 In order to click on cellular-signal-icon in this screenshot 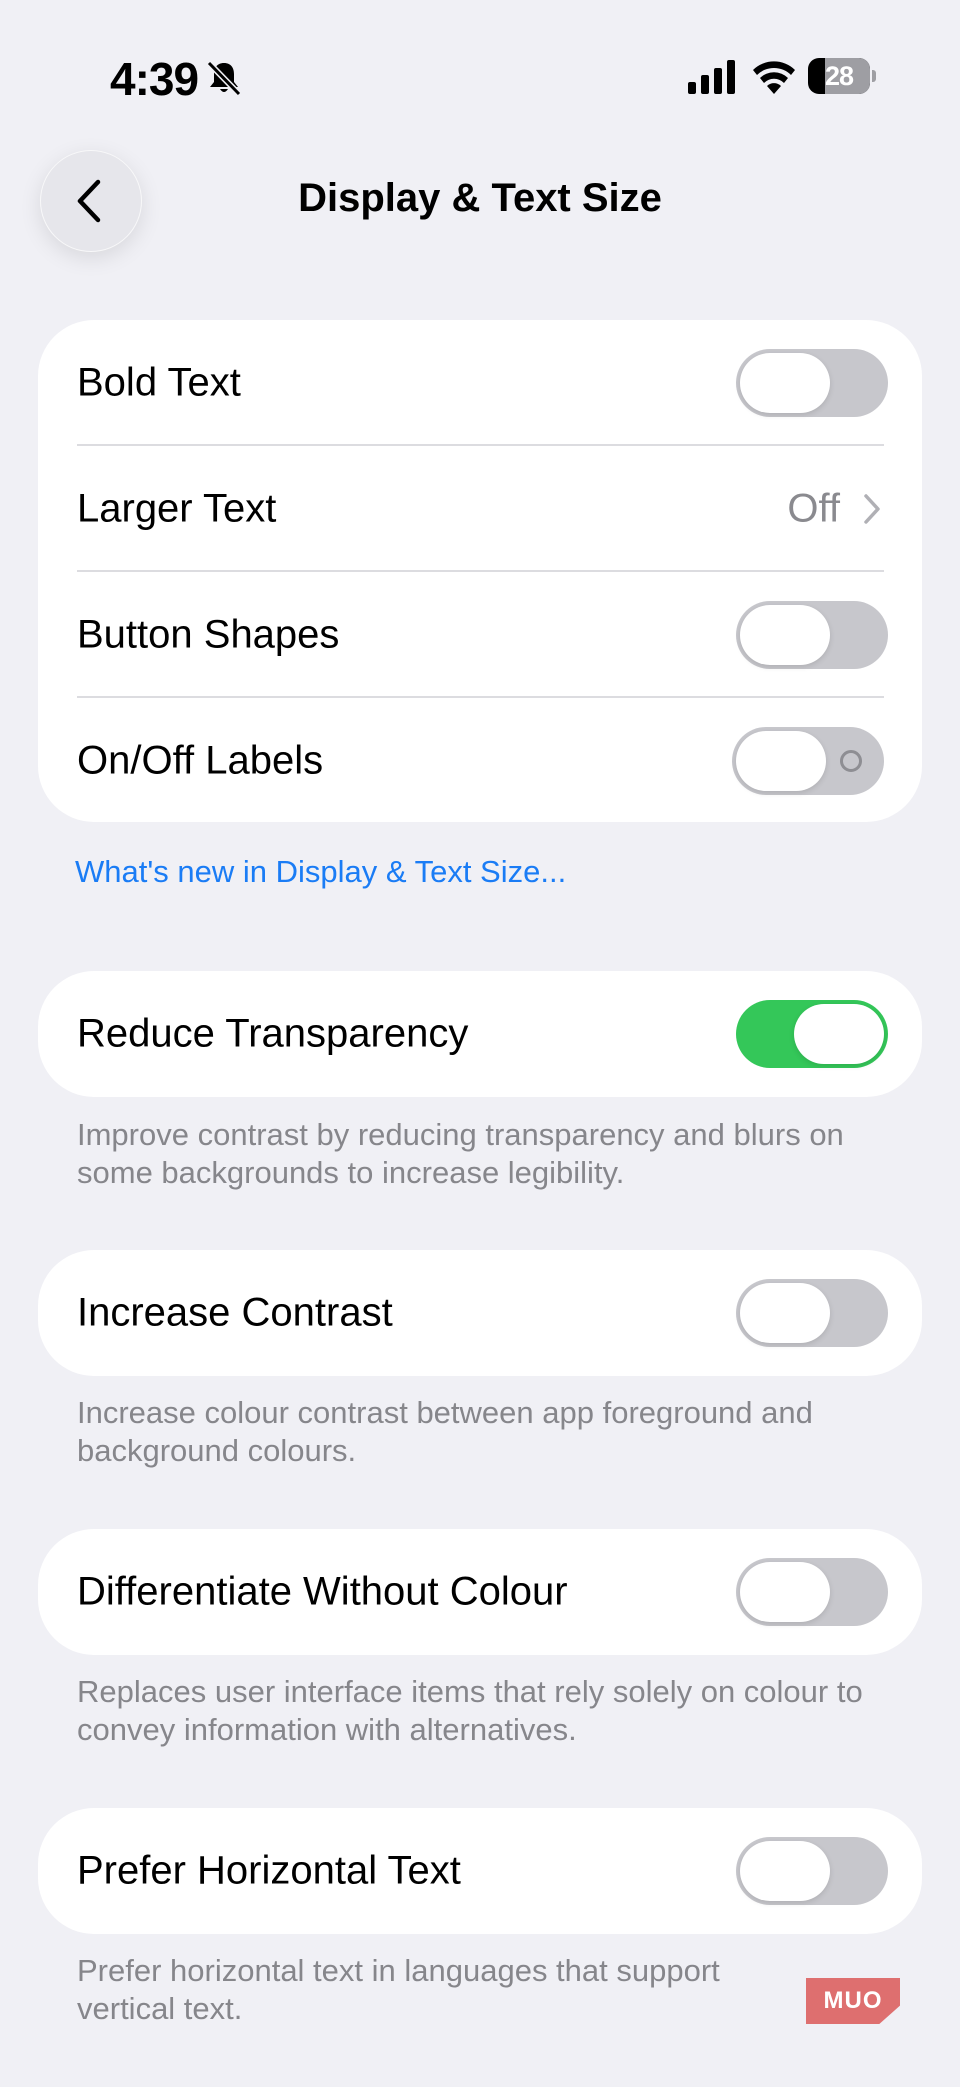, I will do `click(711, 77)`.